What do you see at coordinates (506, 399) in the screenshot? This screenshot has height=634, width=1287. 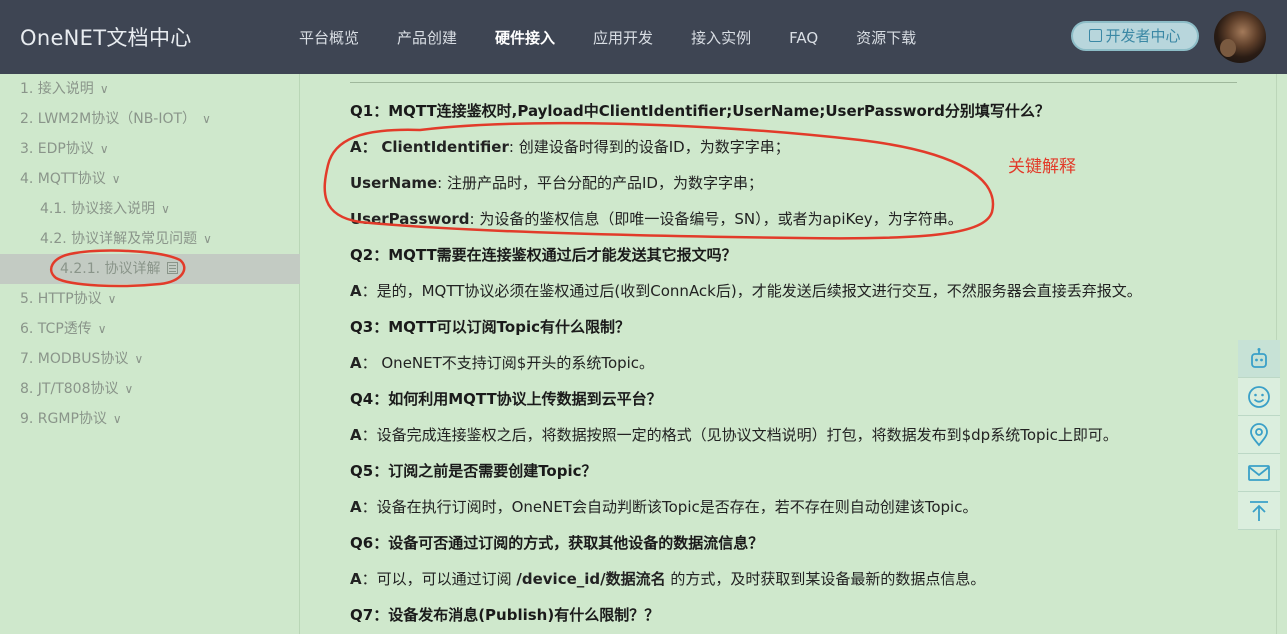 I see `faq-question-4: Q4：如何利用MQTT协议上传数据到云平台？` at bounding box center [506, 399].